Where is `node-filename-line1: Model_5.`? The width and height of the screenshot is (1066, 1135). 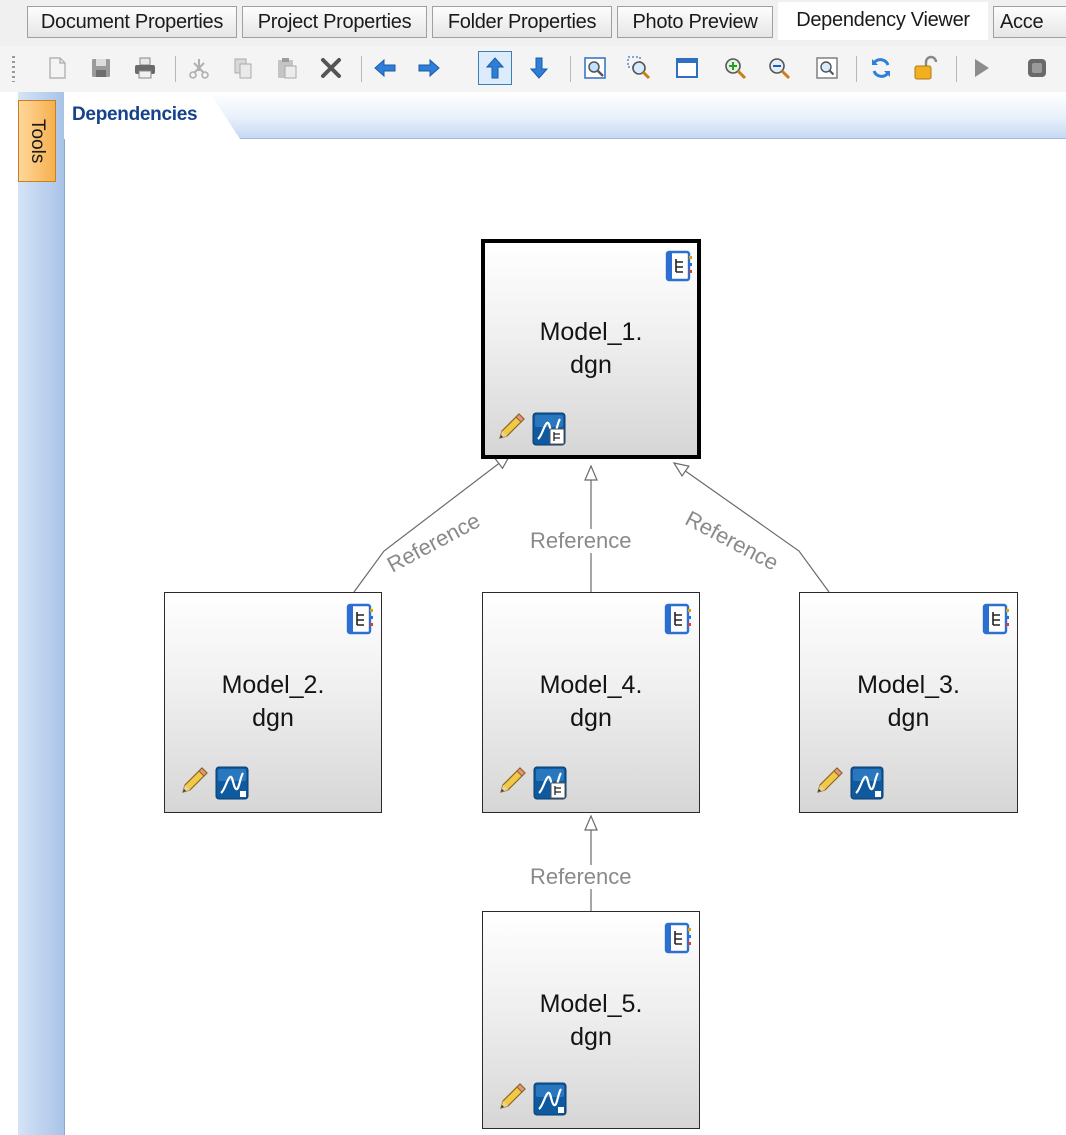 node-filename-line1: Model_5. is located at coordinates (591, 1004).